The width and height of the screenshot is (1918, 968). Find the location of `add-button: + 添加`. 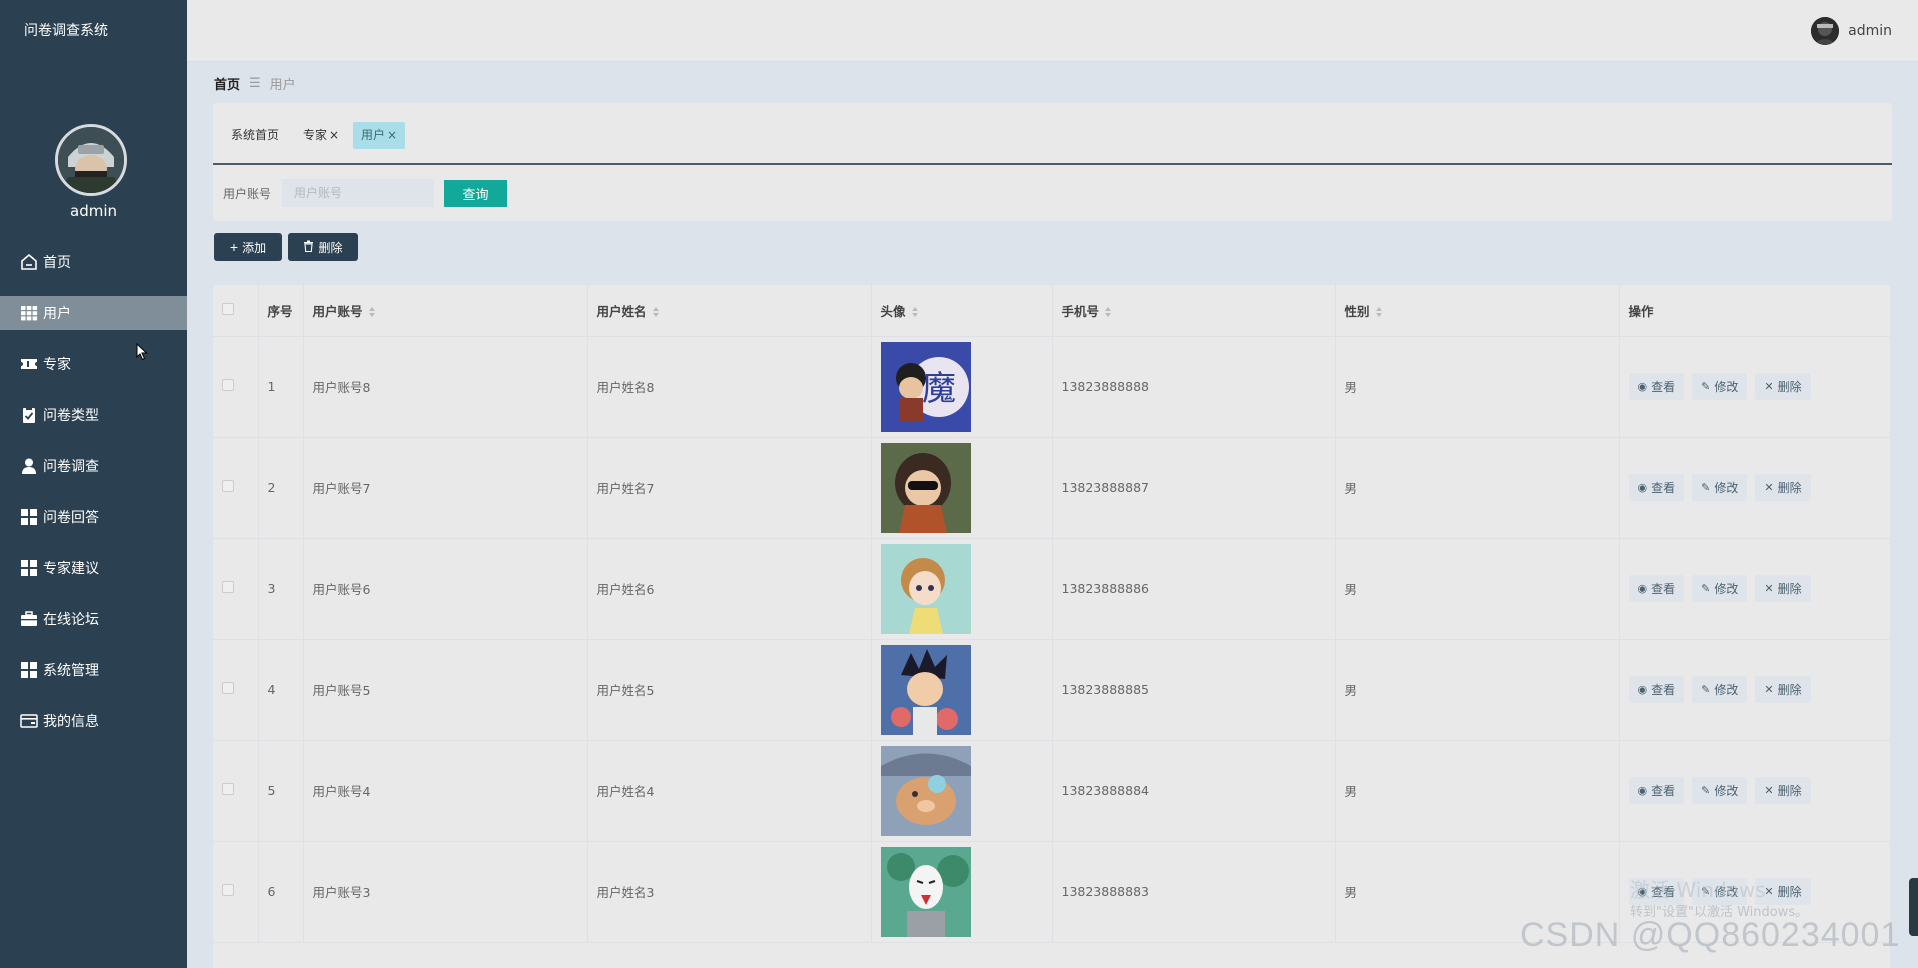

add-button: + 添加 is located at coordinates (248, 247).